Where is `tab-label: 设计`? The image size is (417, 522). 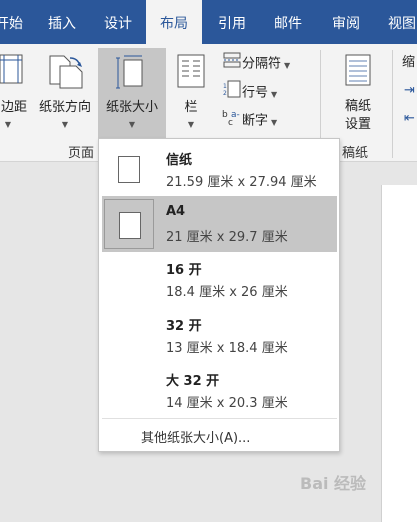 tab-label: 设计 is located at coordinates (118, 24).